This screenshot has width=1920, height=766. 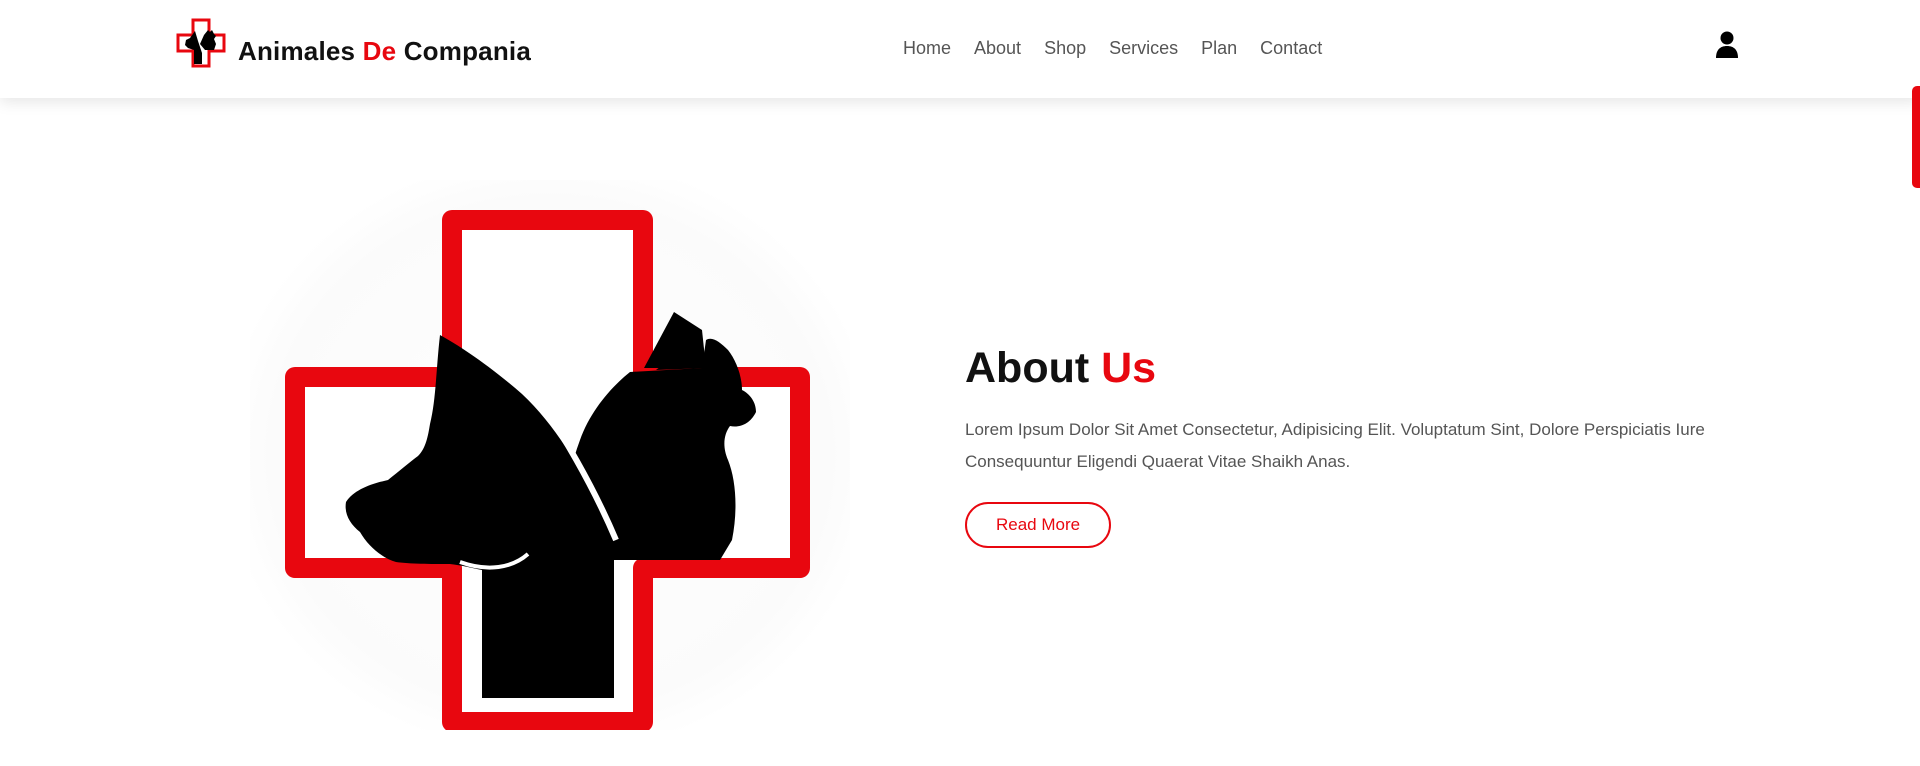 I want to click on about-title: About Us, so click(x=1061, y=368).